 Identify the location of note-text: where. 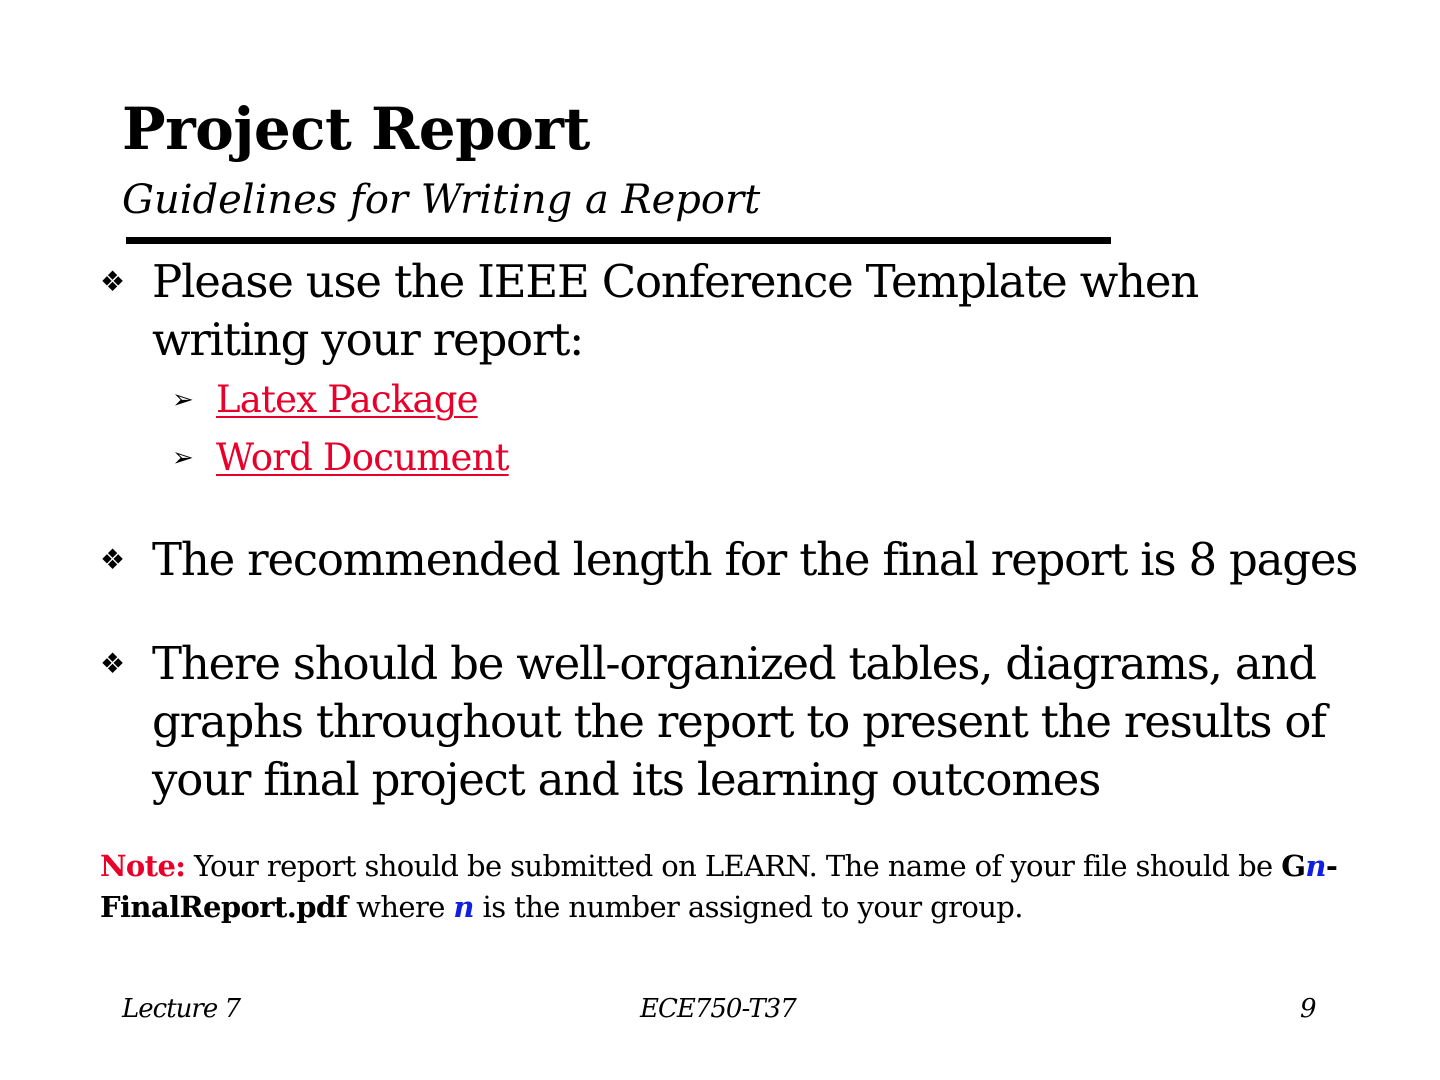
(400, 907).